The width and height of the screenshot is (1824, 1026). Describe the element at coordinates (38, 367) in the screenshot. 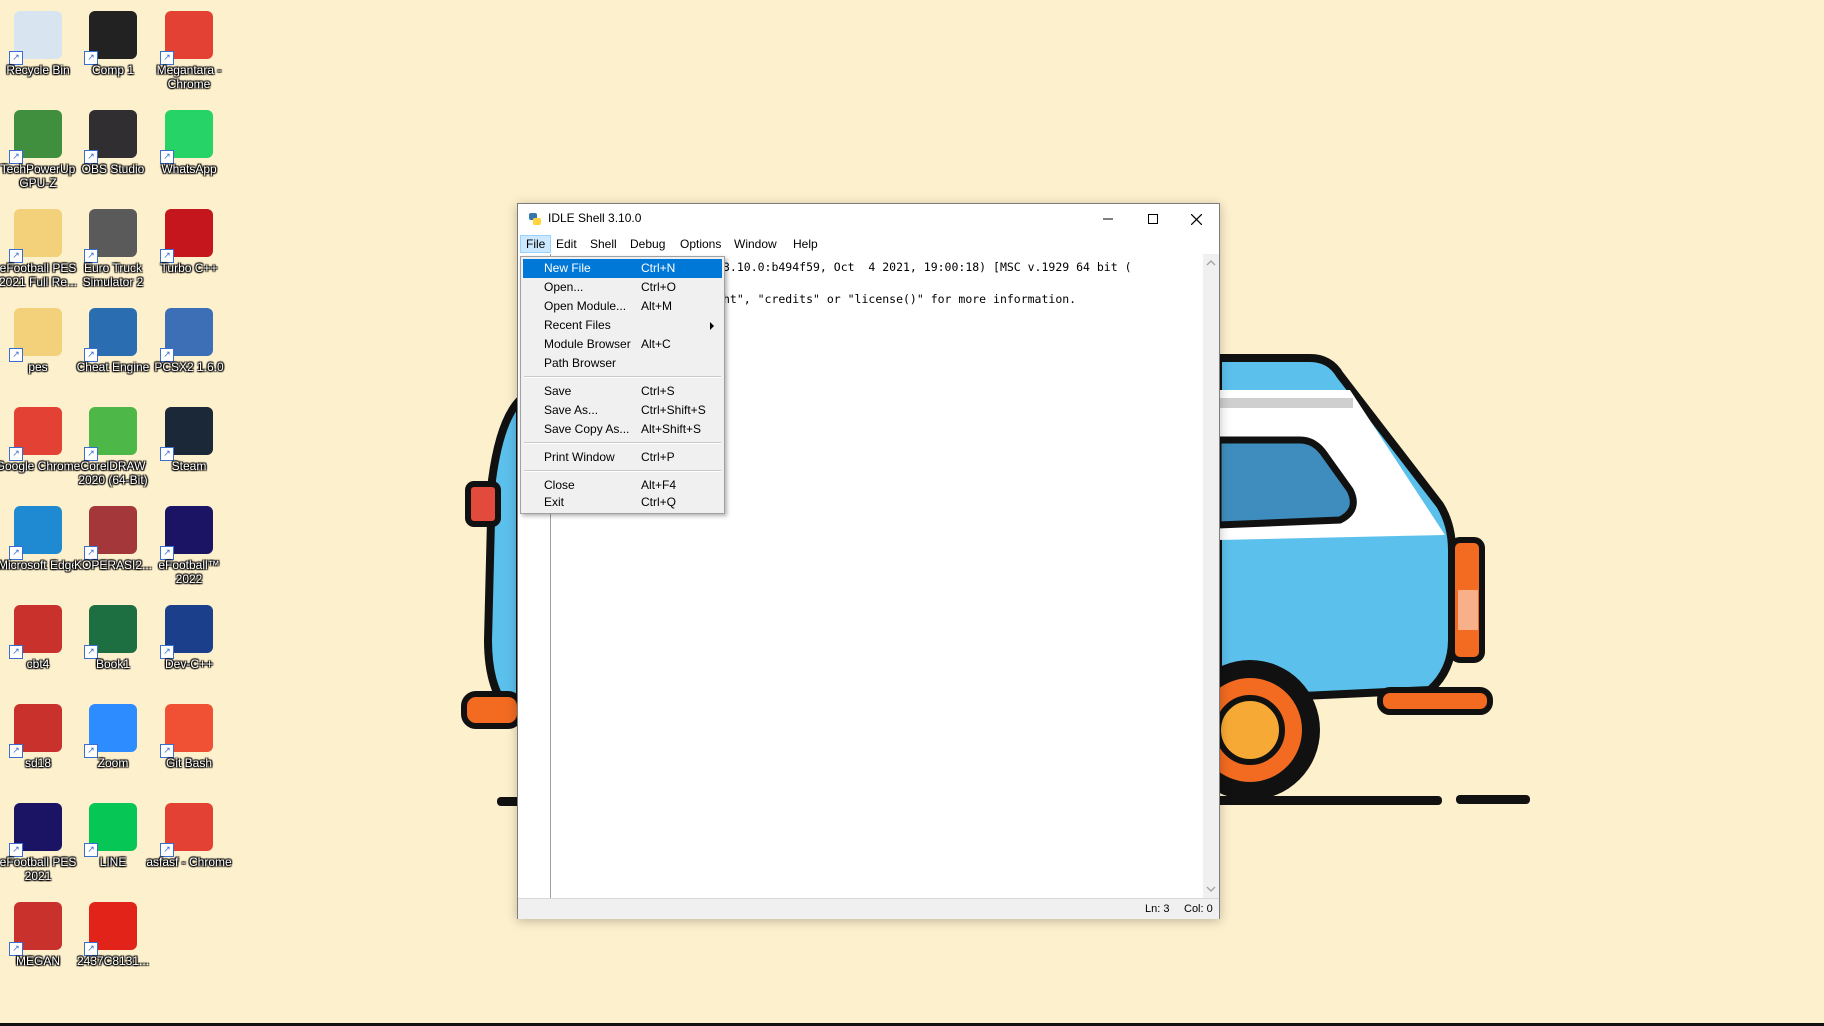

I see `desktop-icon-label: pes` at that location.